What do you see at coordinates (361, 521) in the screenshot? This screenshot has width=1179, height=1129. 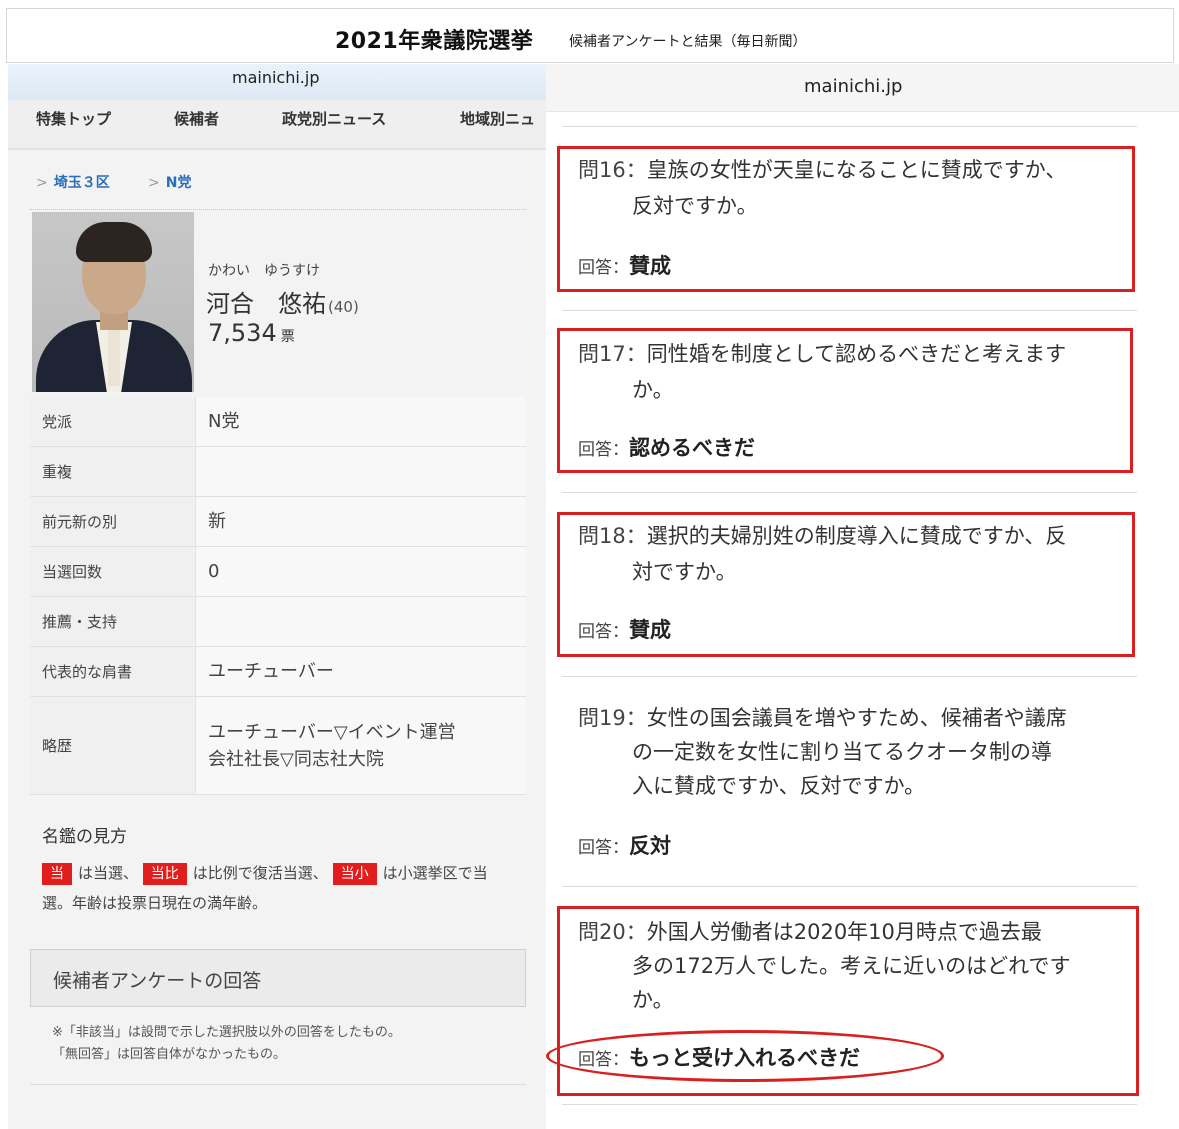 I see `info-value: 新` at bounding box center [361, 521].